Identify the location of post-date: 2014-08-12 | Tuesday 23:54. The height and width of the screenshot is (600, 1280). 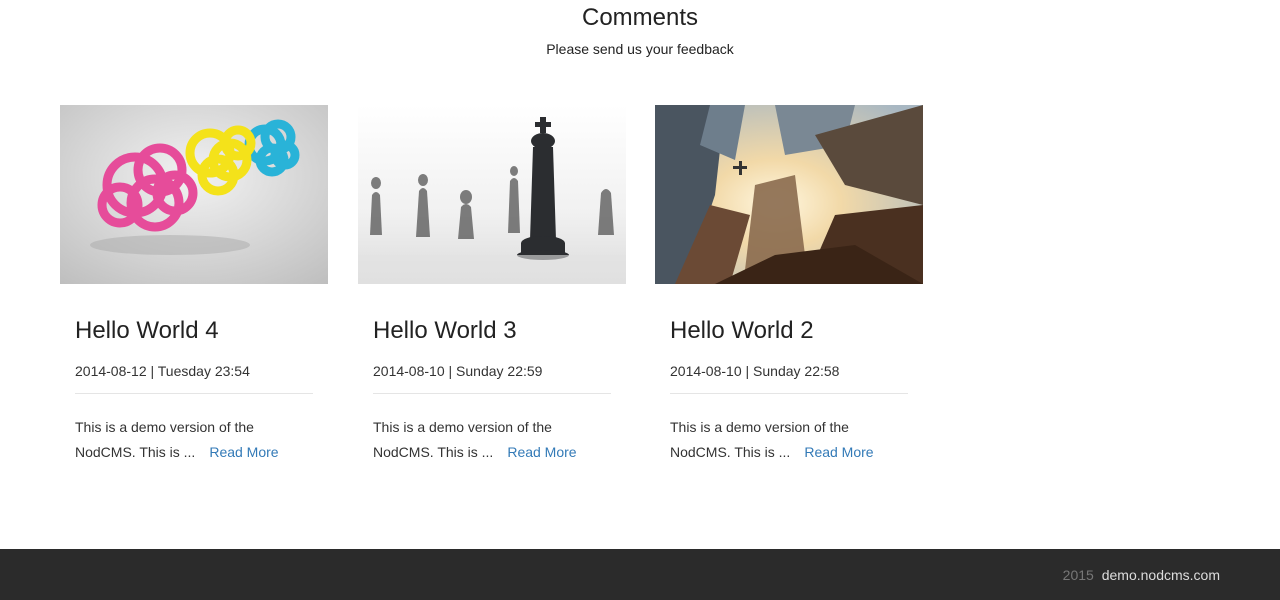
(162, 371).